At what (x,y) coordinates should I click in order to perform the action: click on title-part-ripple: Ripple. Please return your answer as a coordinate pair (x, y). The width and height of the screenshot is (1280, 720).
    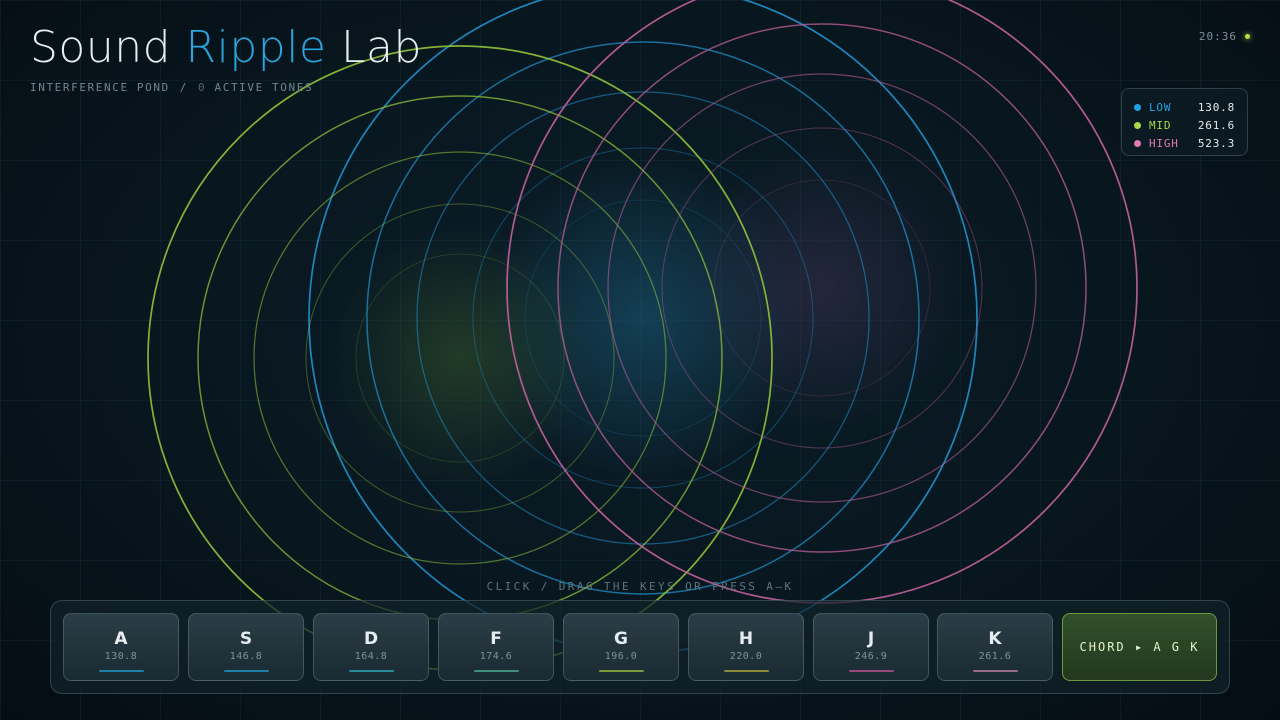
    Looking at the image, I should click on (256, 47).